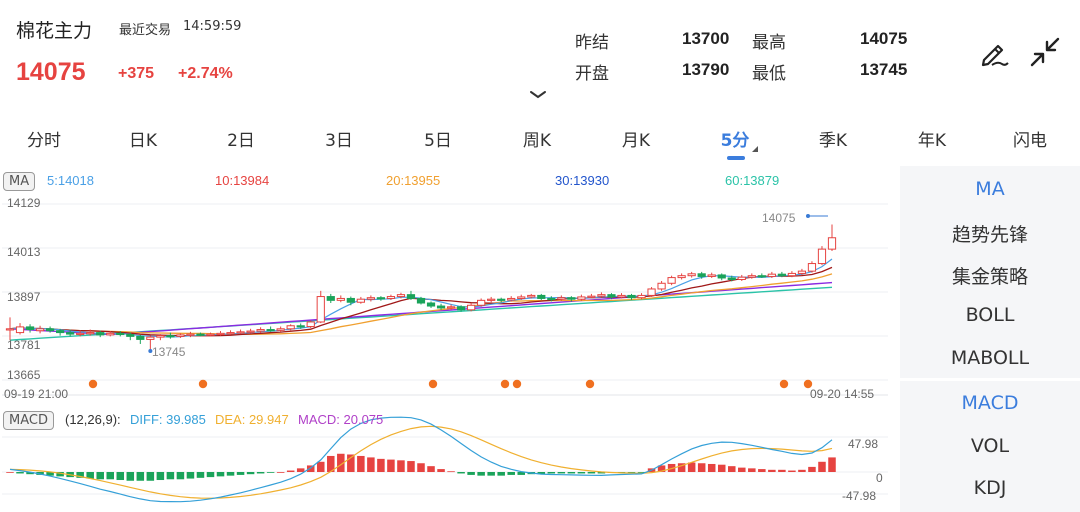 This screenshot has height=512, width=1080. Describe the element at coordinates (735, 138) in the screenshot. I see `tab-5min: 5分` at that location.